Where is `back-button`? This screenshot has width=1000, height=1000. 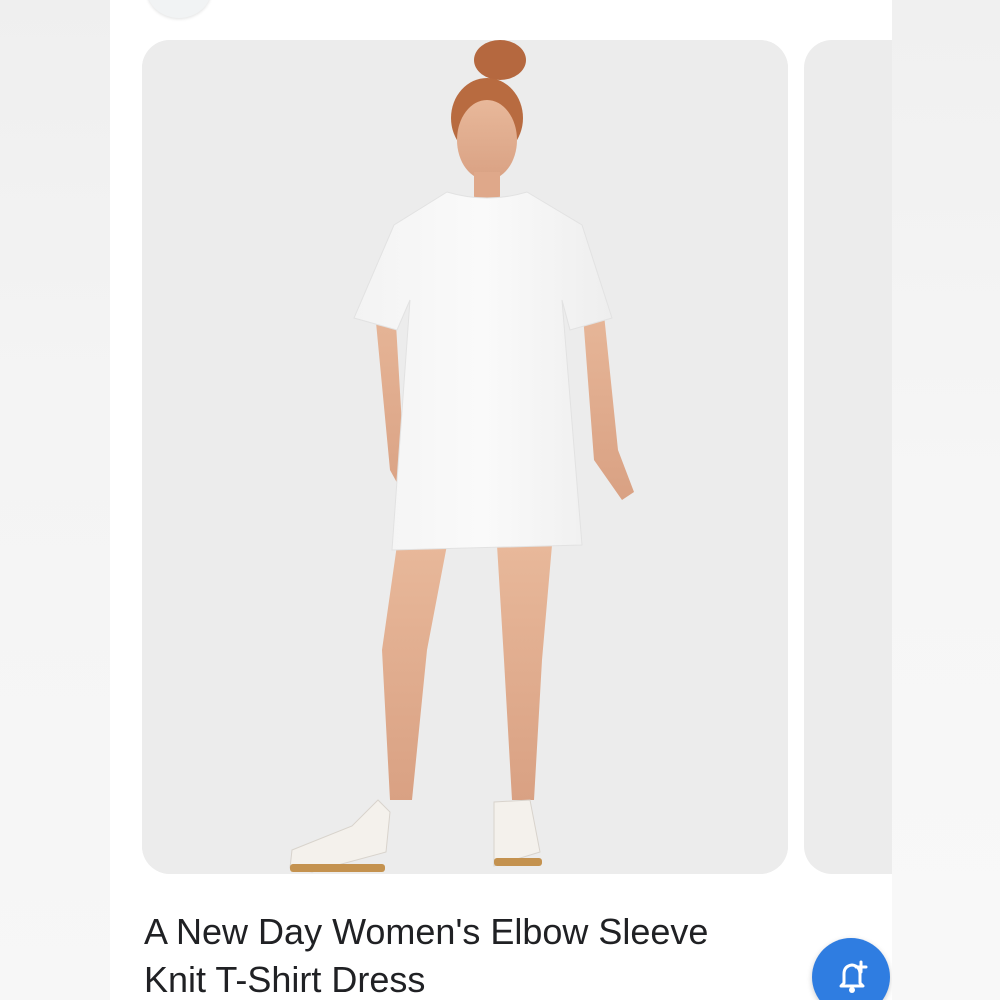
back-button is located at coordinates (179, 9).